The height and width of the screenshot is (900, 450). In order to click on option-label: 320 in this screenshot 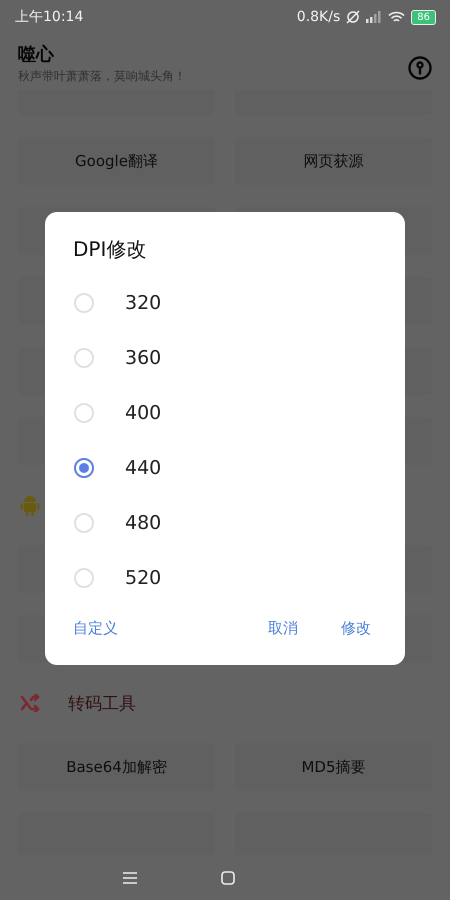, I will do `click(143, 303)`.